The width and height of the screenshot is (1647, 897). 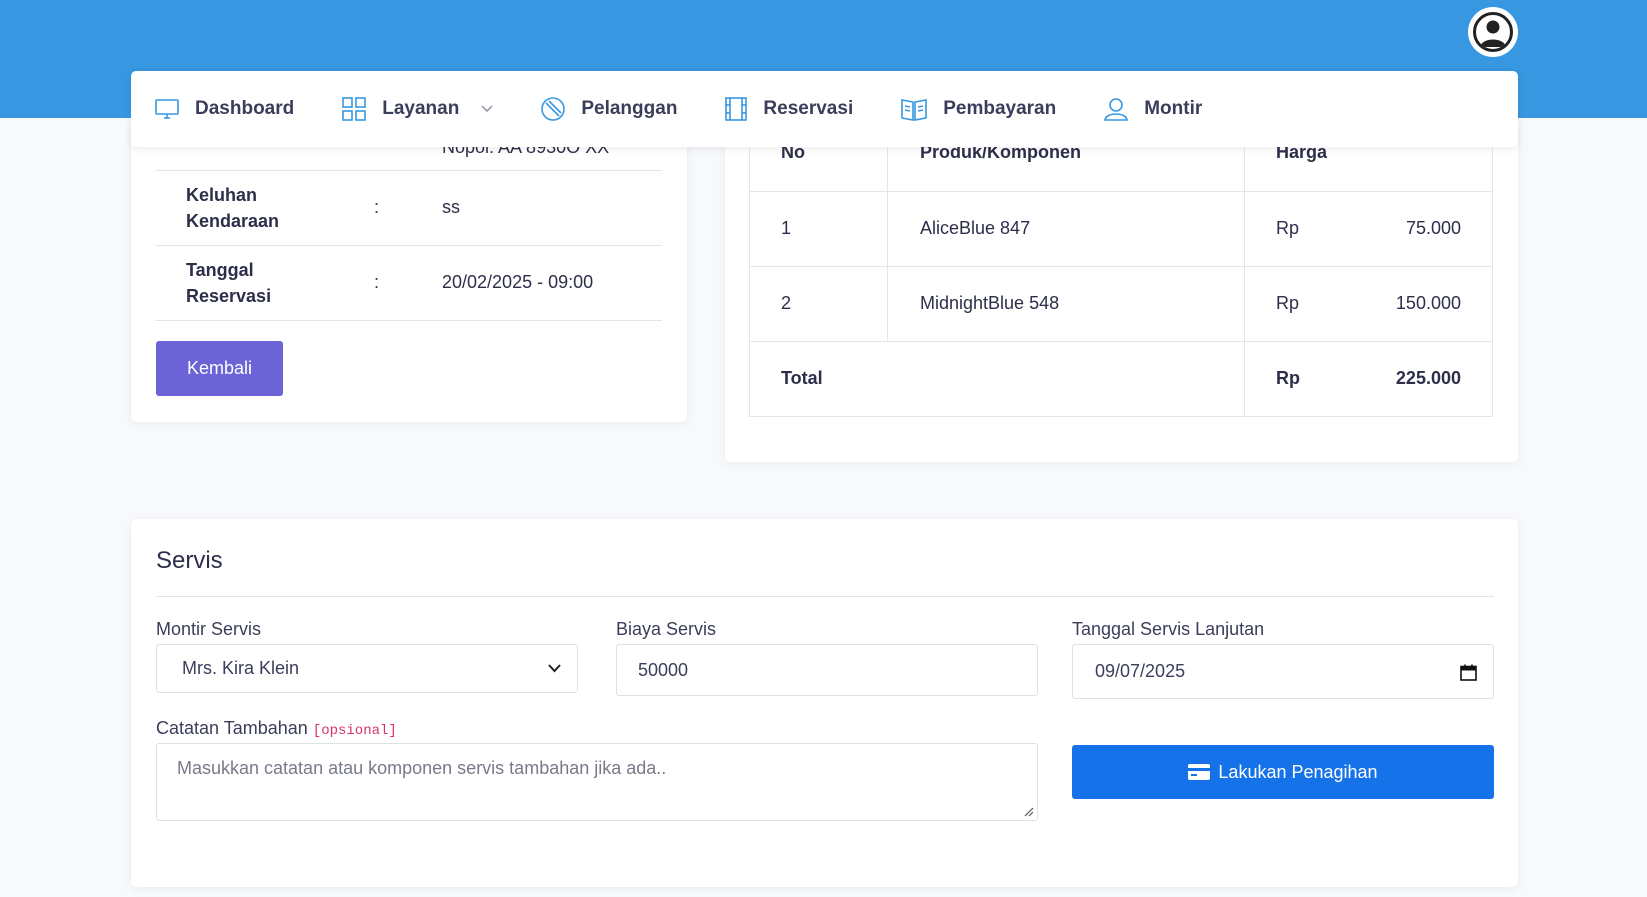 What do you see at coordinates (553, 109) in the screenshot?
I see `compass-icon` at bounding box center [553, 109].